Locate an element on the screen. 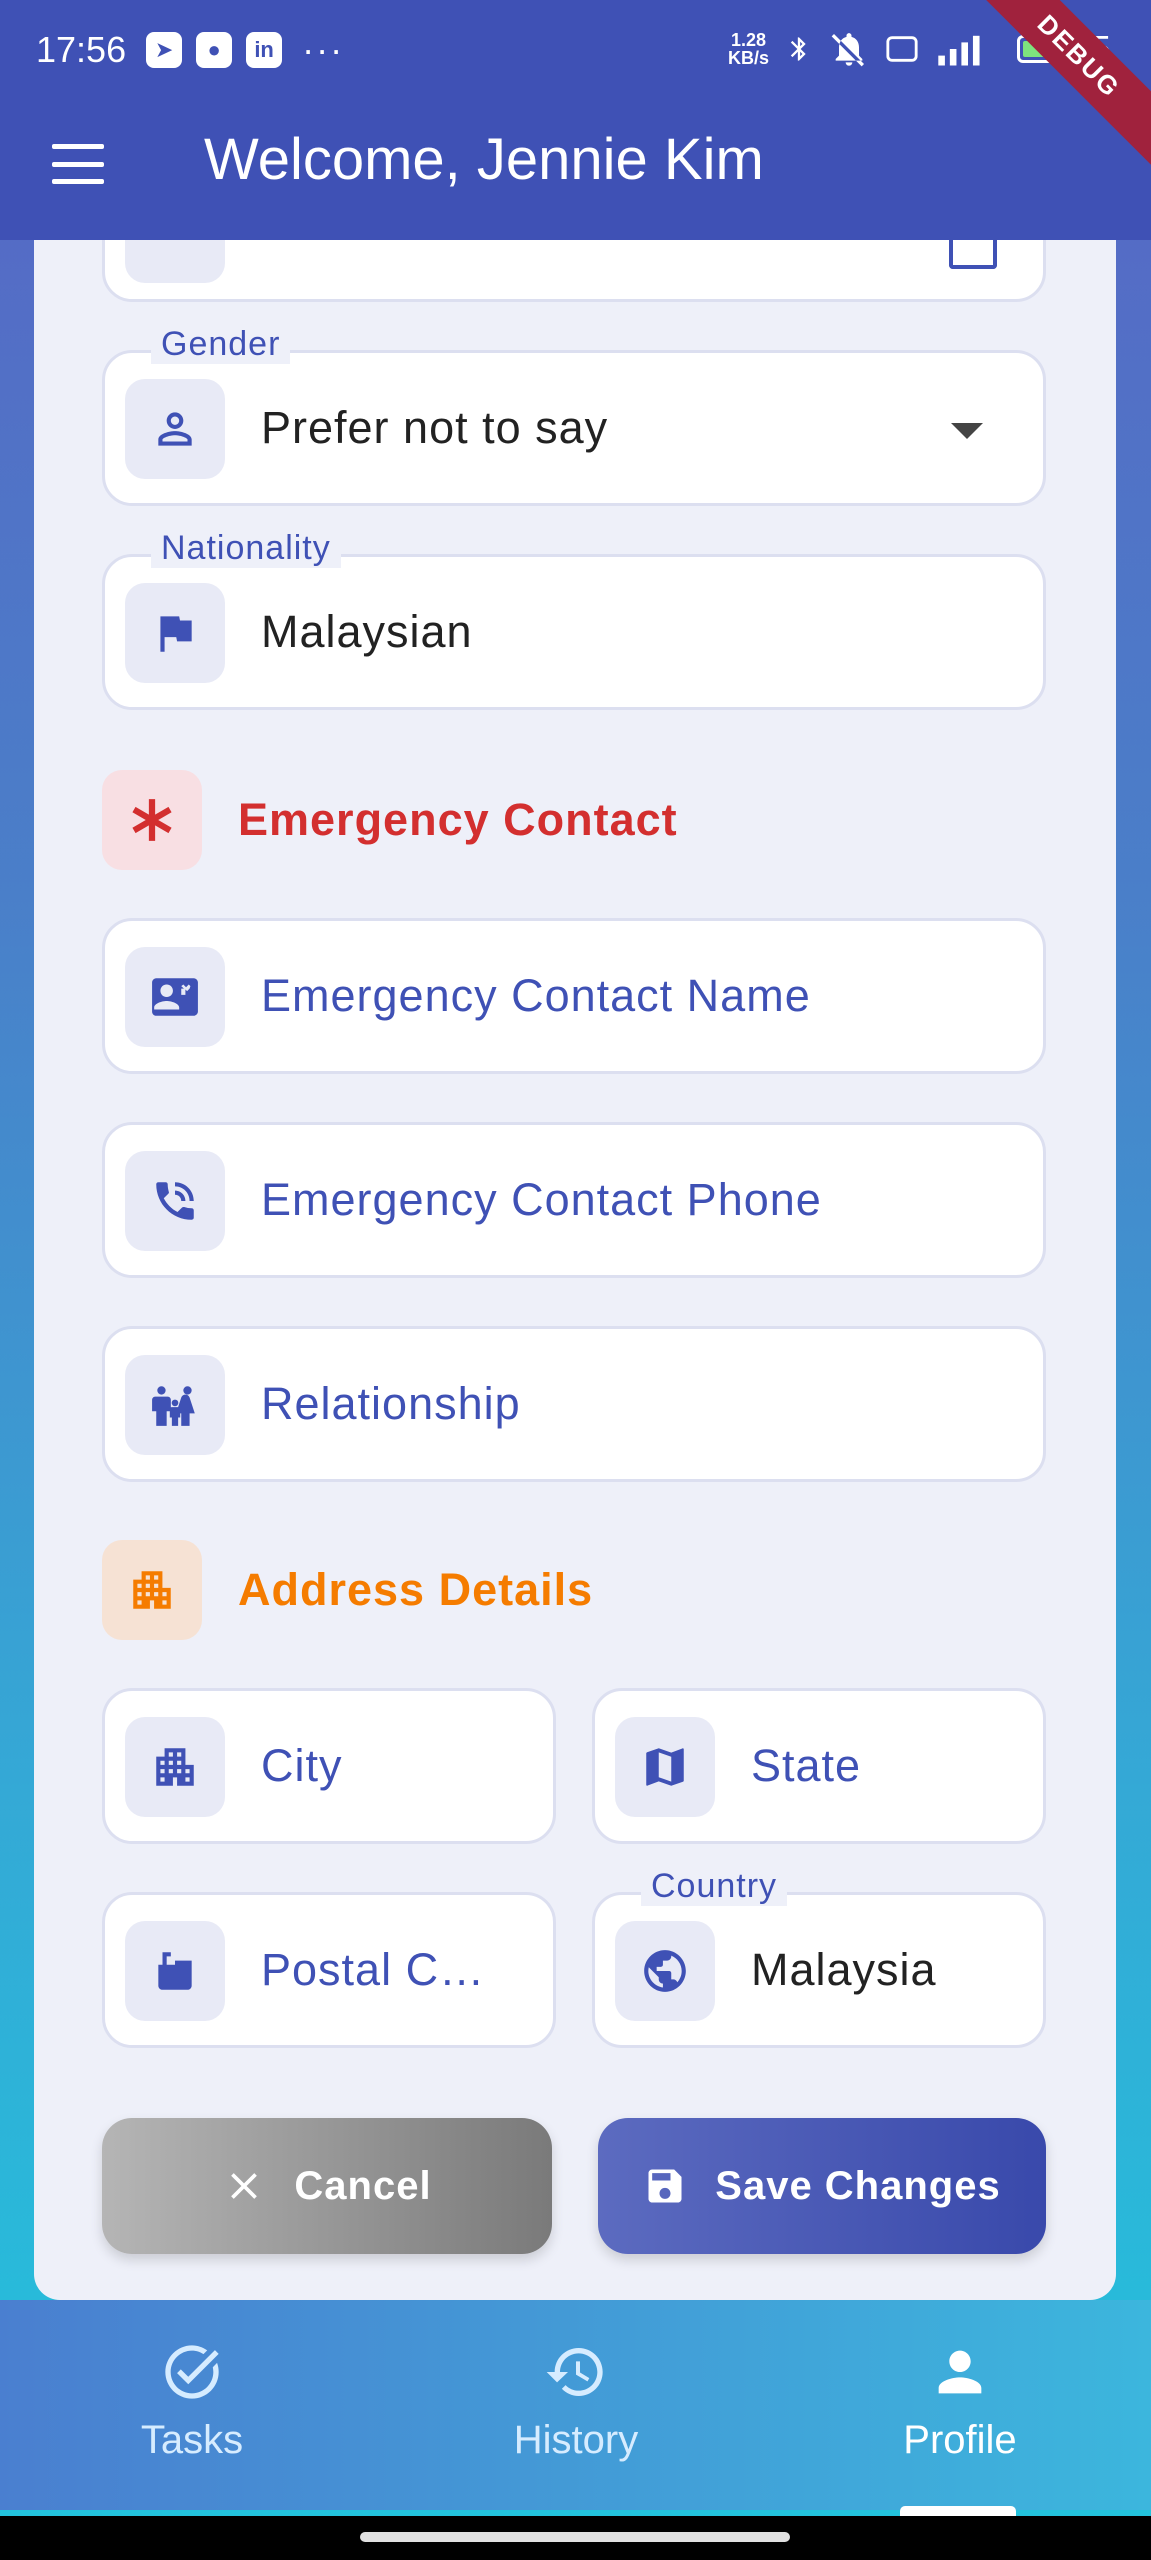  bottom-navigation: Tasks History Profile is located at coordinates (575, 2405).